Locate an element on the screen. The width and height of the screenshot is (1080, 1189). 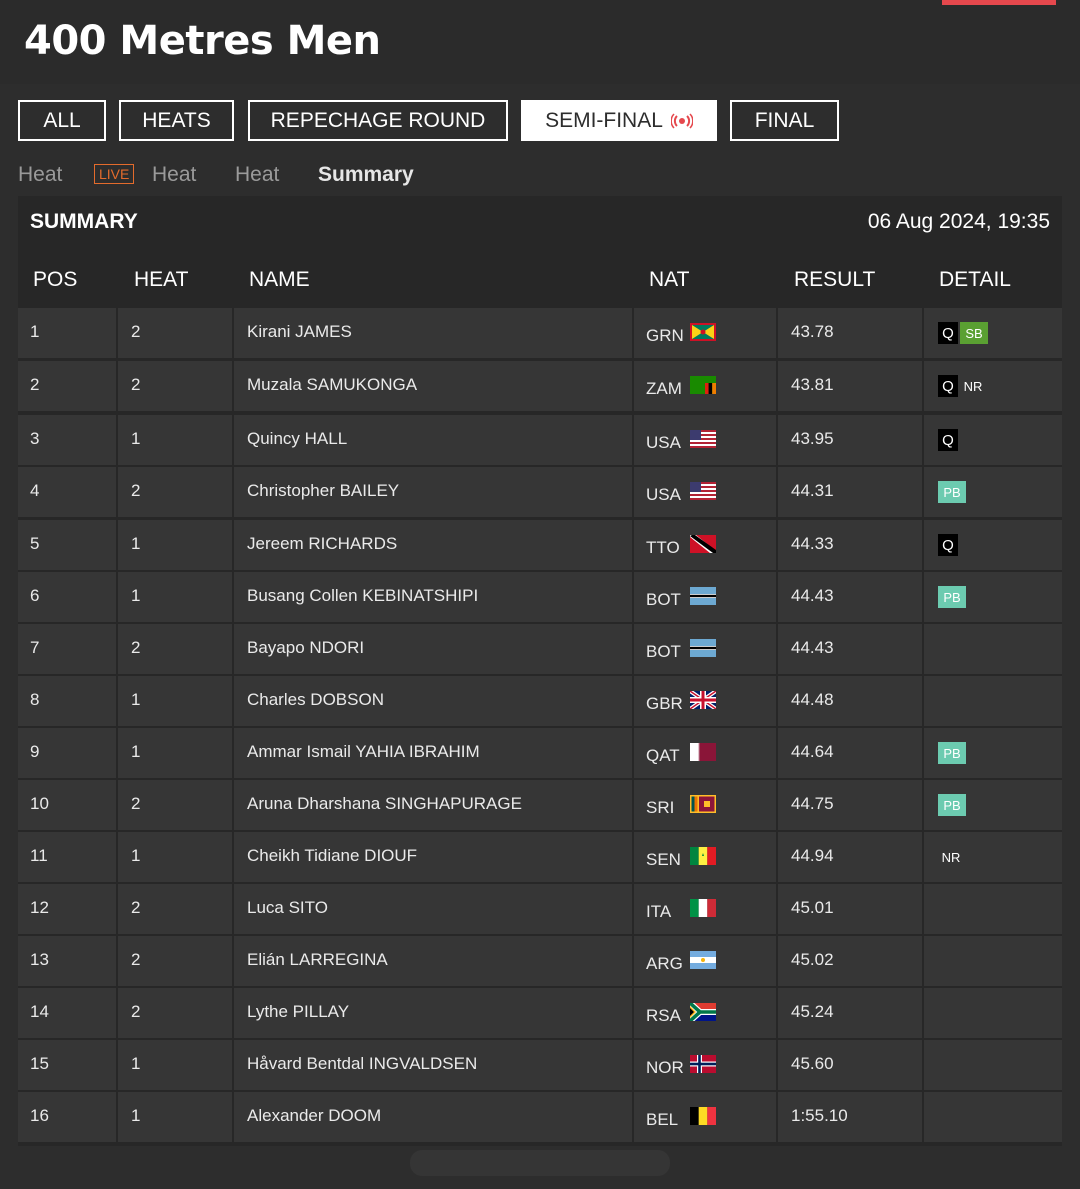
pos-cell: 1 is located at coordinates (67, 333).